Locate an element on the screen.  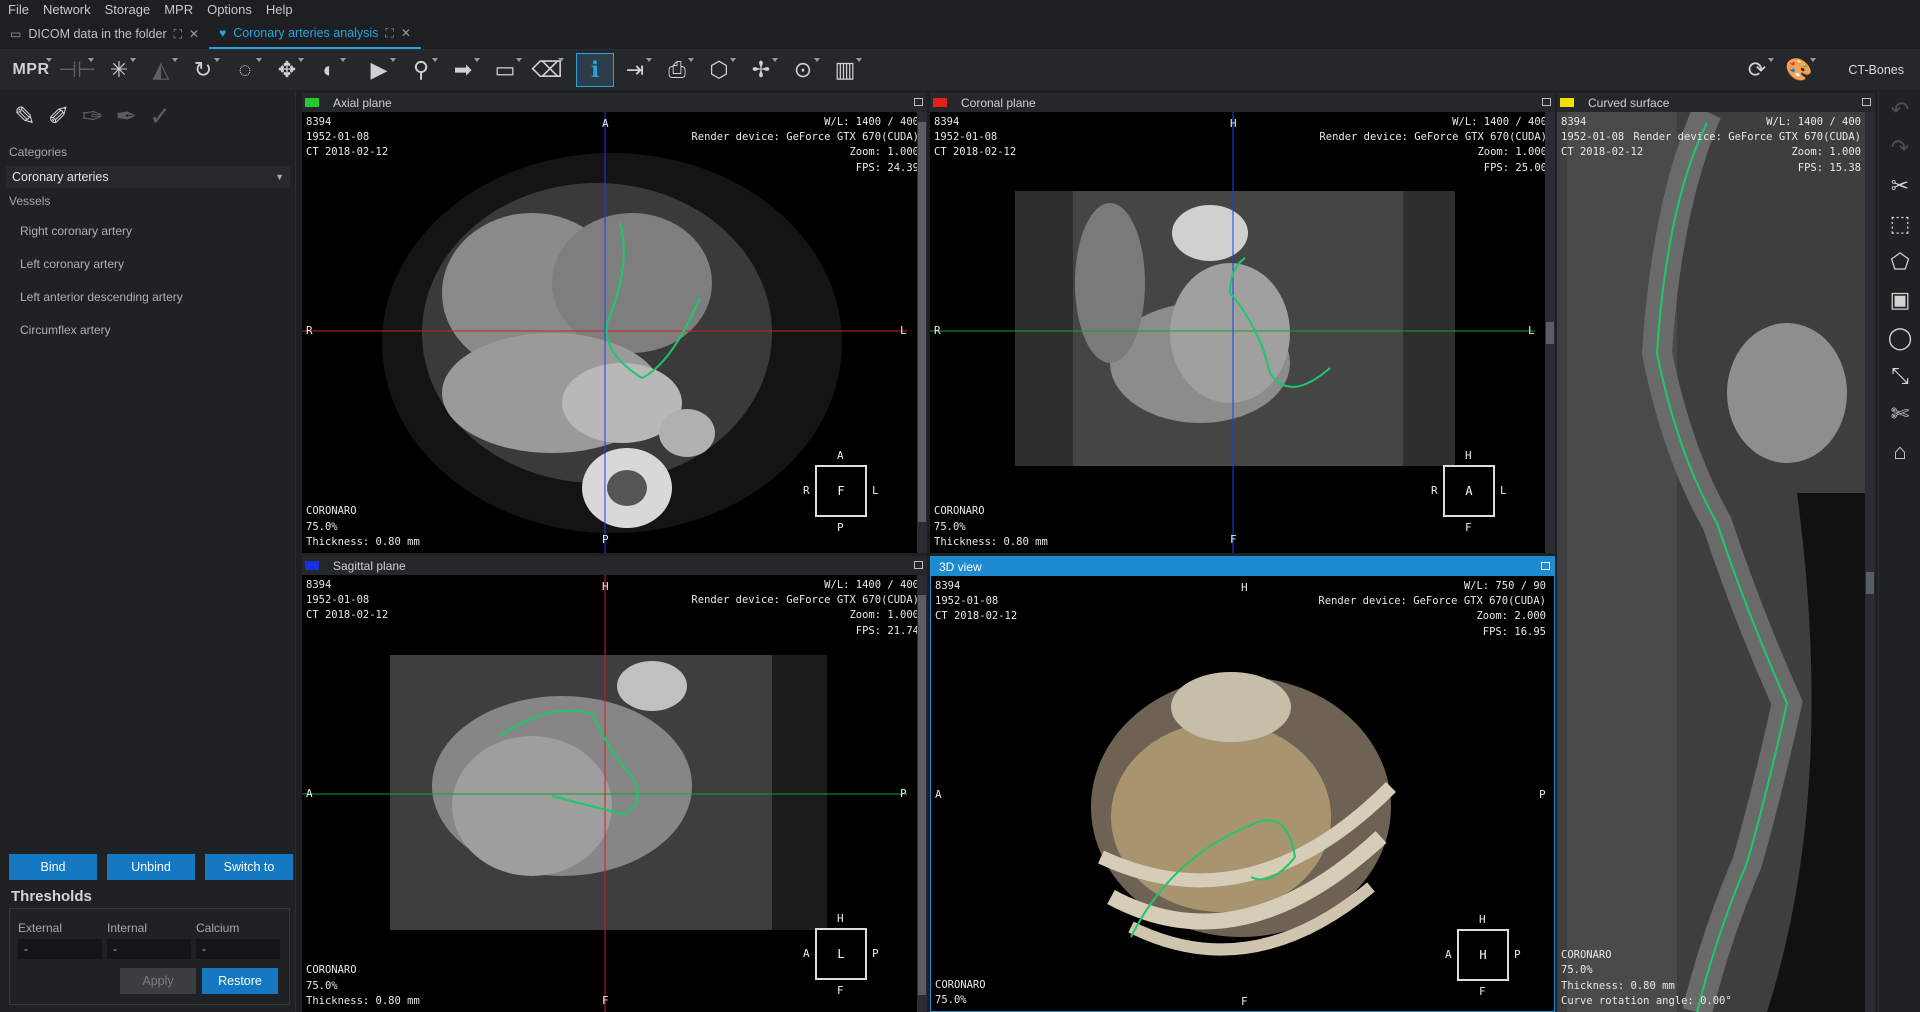
vessel-item: Left coronary artery is located at coordinates (147, 263).